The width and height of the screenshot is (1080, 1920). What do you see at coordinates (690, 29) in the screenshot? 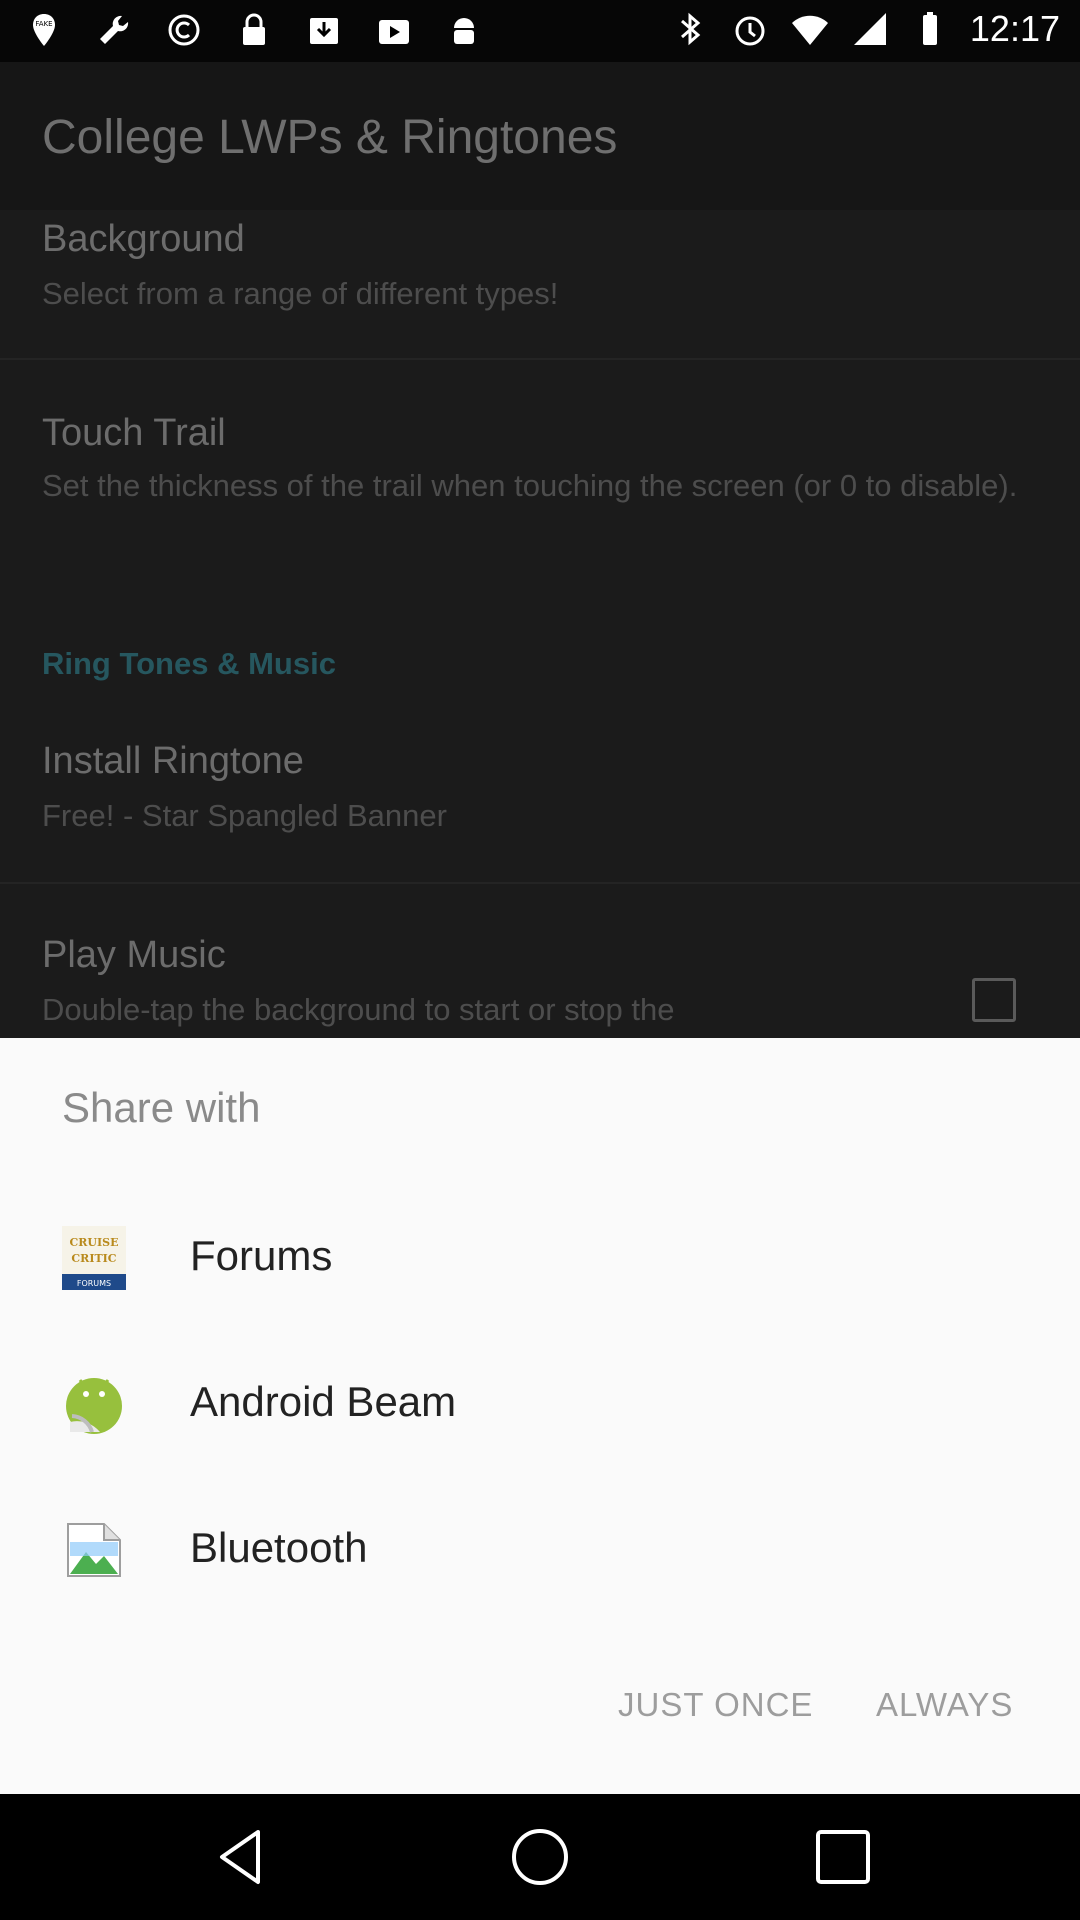
I see `bluetooth-icon` at bounding box center [690, 29].